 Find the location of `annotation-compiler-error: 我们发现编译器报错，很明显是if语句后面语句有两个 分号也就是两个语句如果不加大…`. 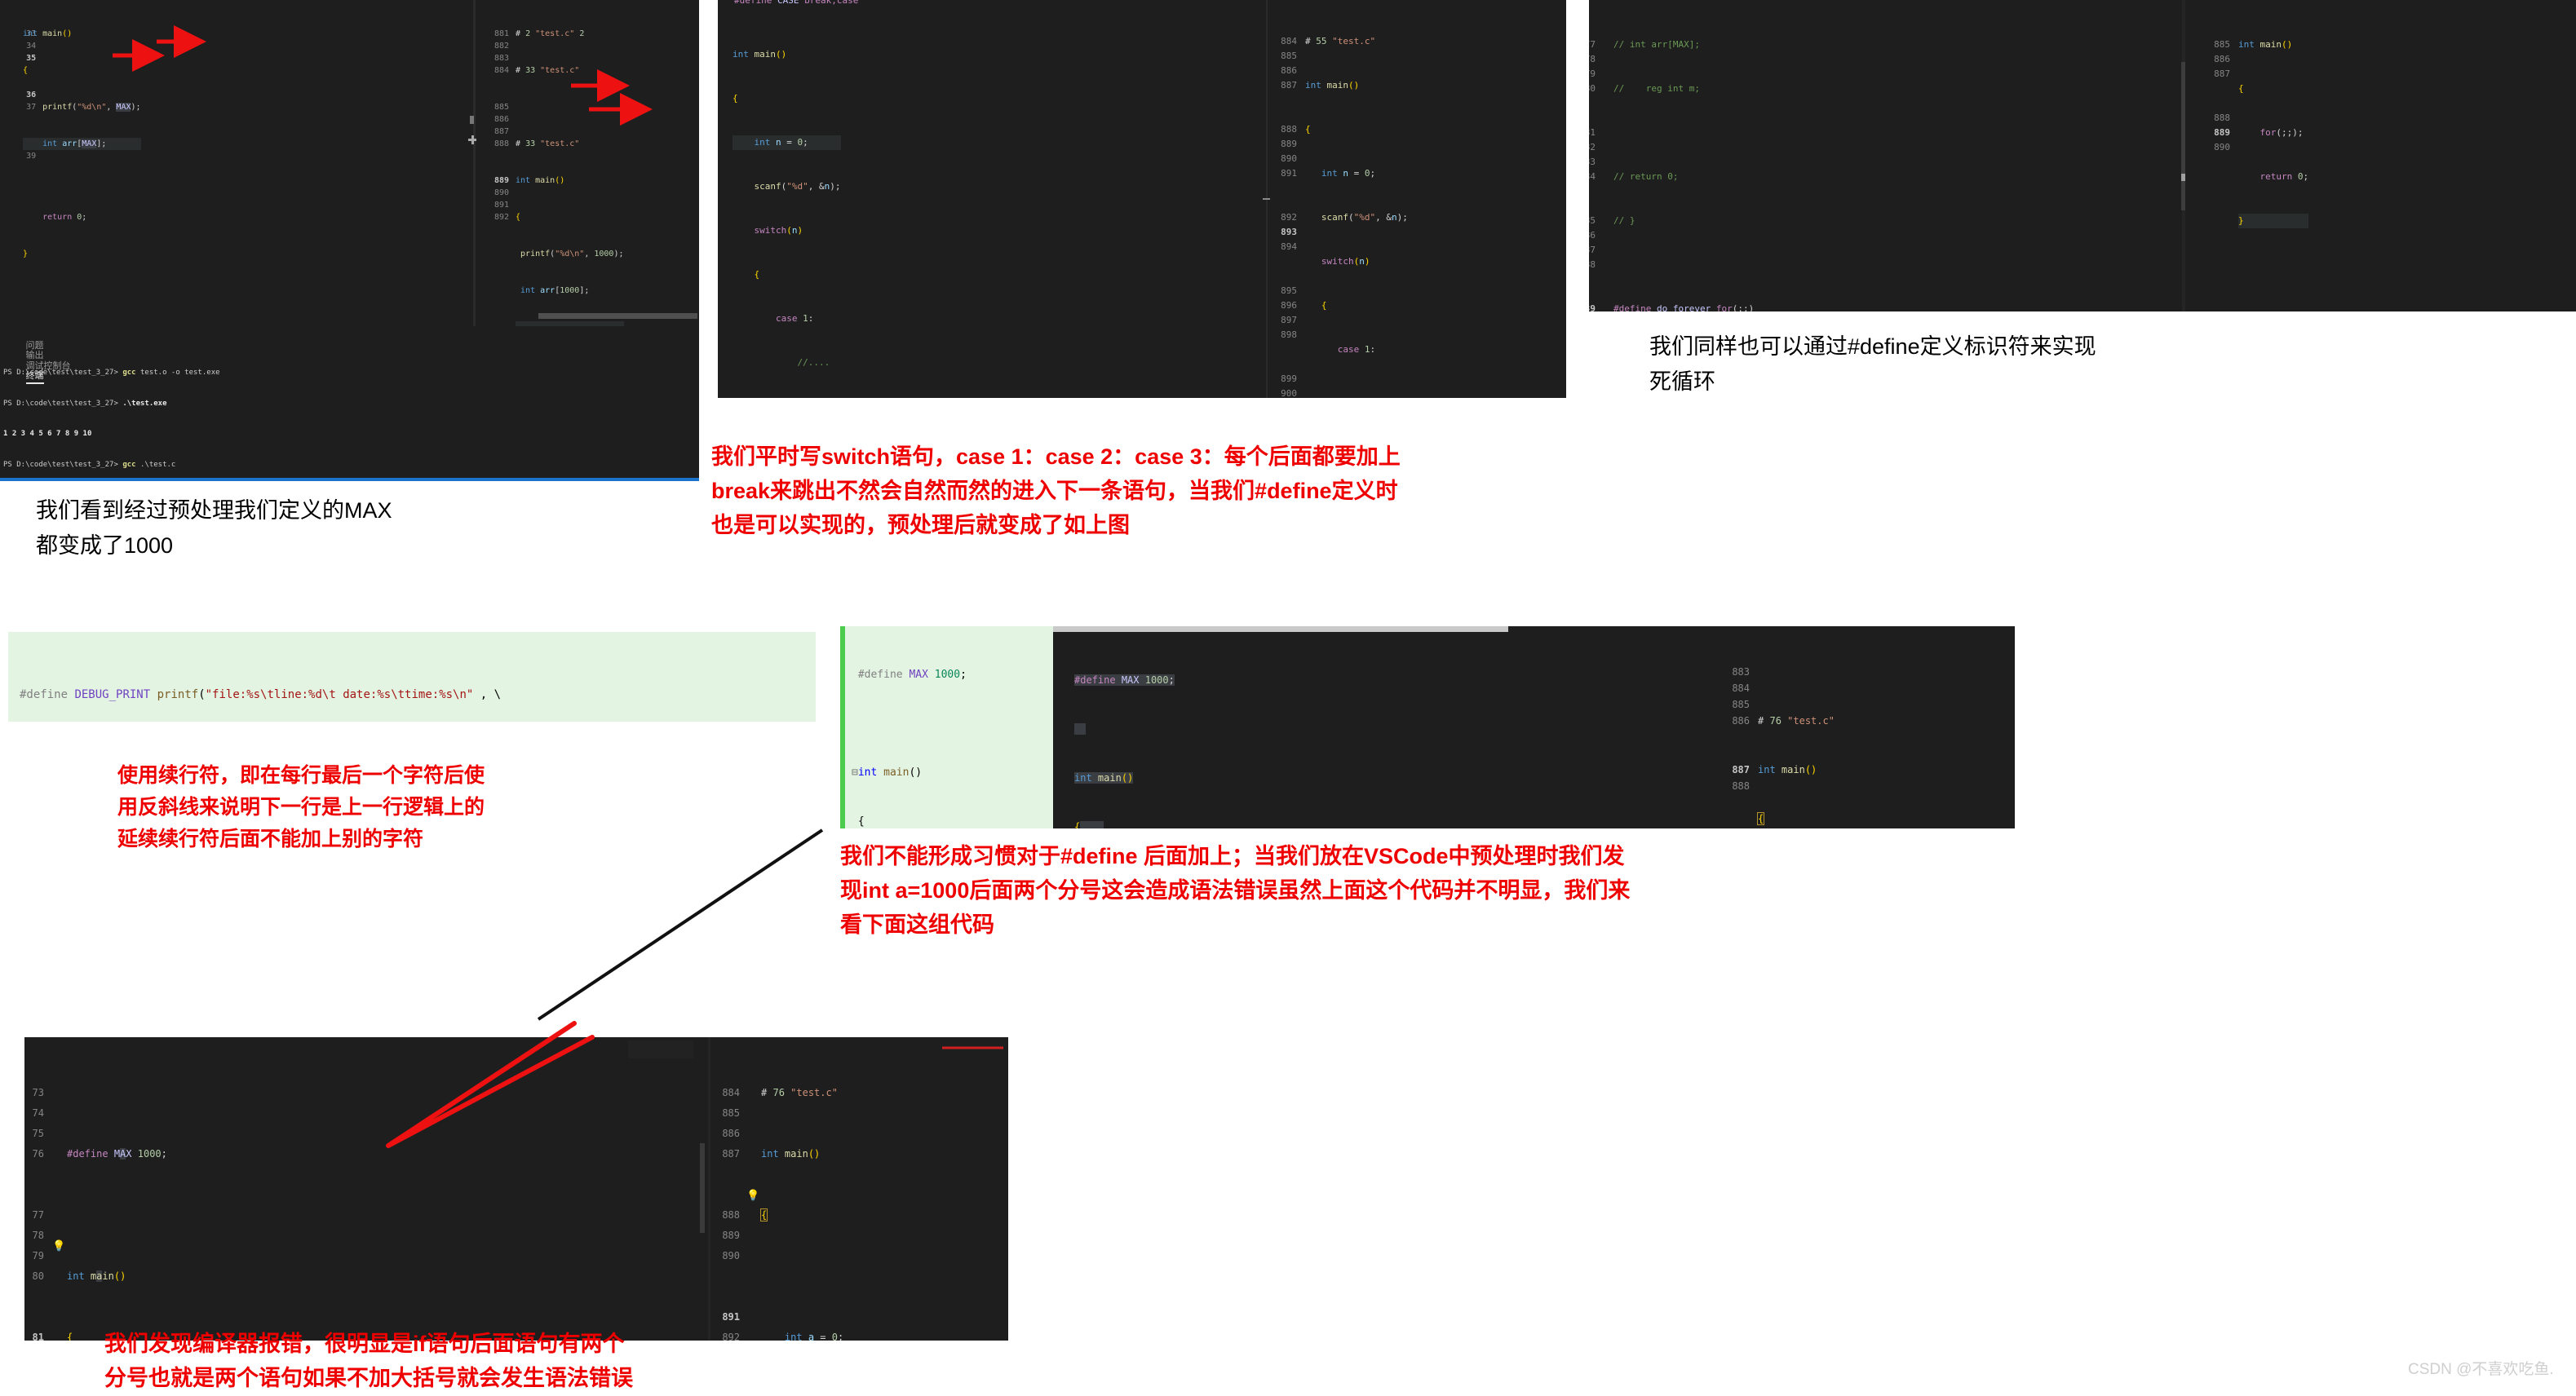

annotation-compiler-error: 我们发现编译器报错，很明显是if语句后面语句有两个 分号也就是两个语句如果不加大… is located at coordinates (368, 1361).